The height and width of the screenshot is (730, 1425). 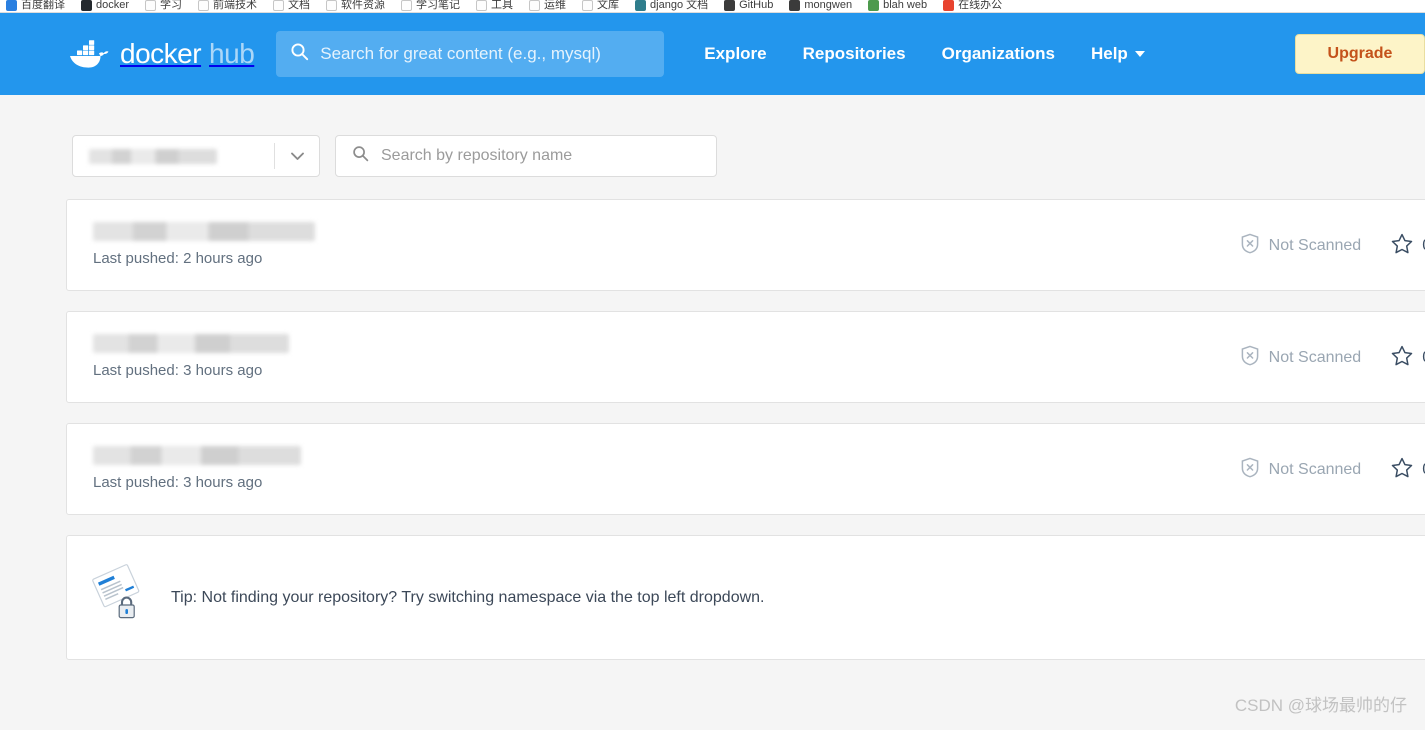 What do you see at coordinates (363, 5) in the screenshot?
I see `bookmark-label: 软件资源` at bounding box center [363, 5].